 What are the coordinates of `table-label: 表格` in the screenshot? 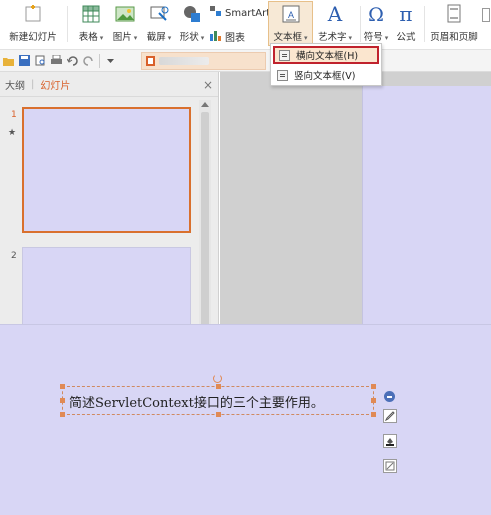 It's located at (88, 37).